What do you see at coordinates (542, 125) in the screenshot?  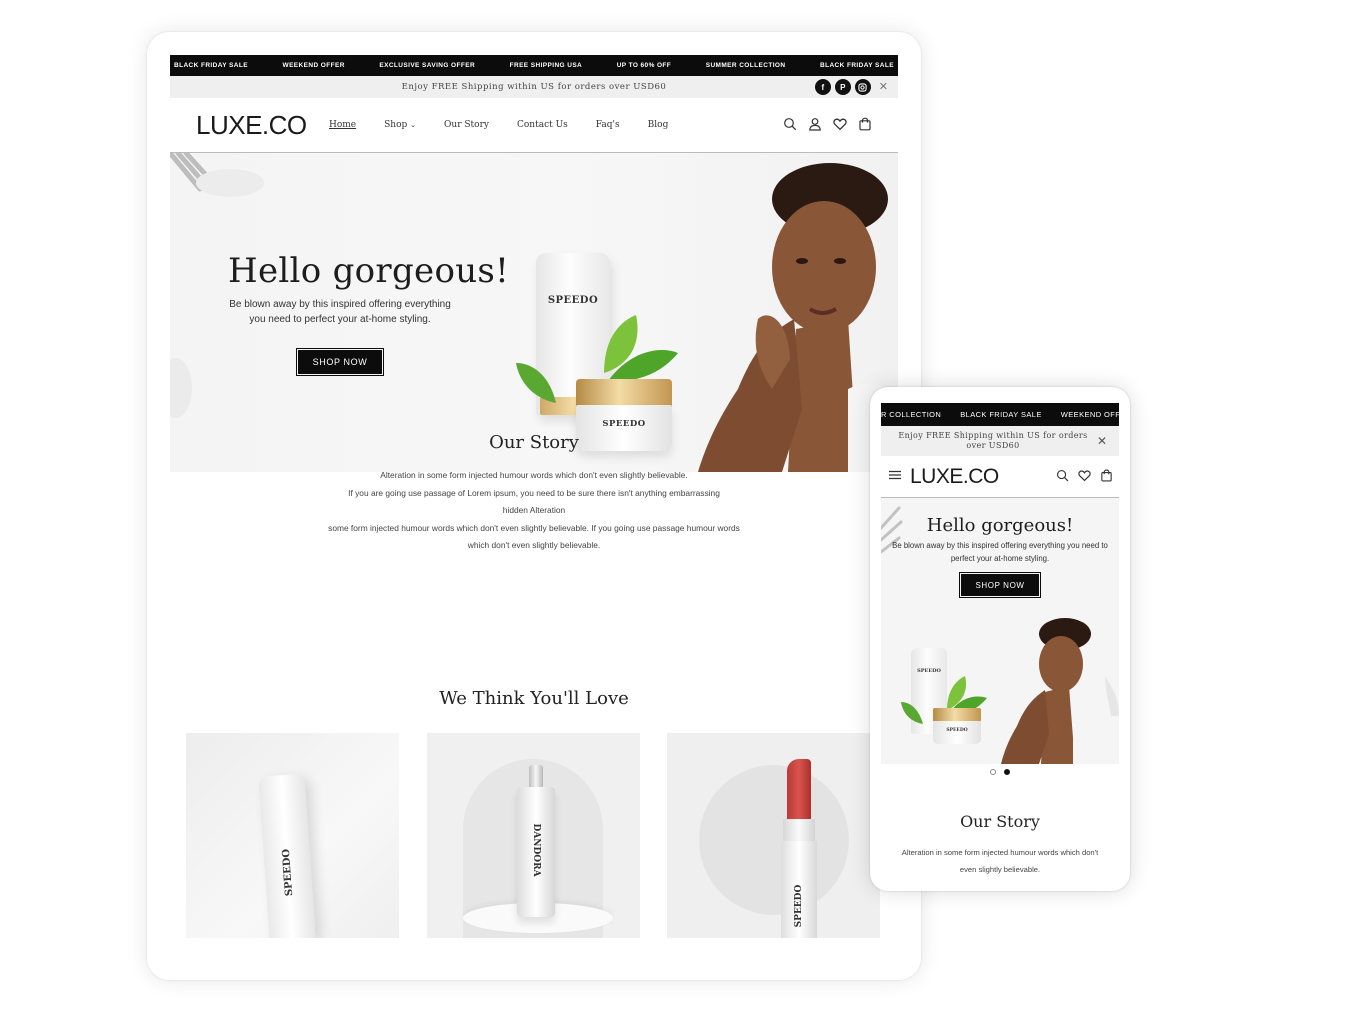 I see `nav-link-contact: Contact Us` at bounding box center [542, 125].